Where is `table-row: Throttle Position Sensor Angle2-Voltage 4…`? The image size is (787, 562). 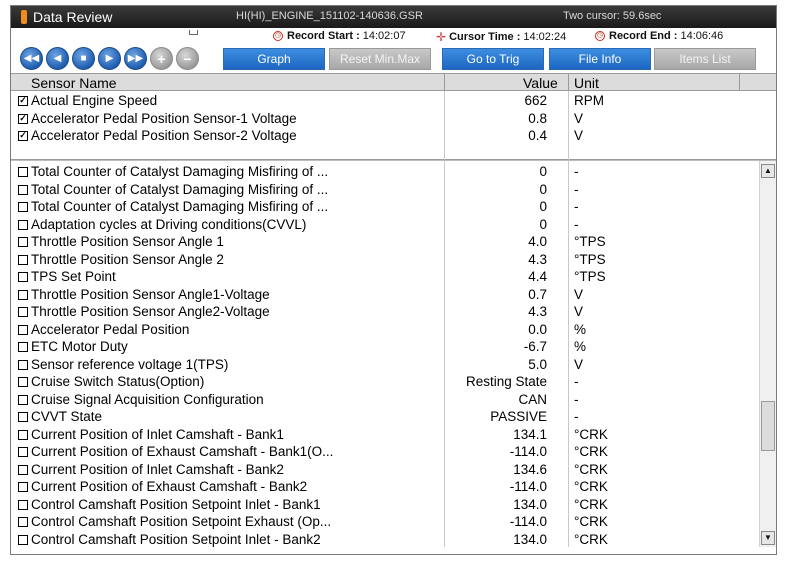 table-row: Throttle Position Sensor Angle2-Voltage 4… is located at coordinates (386, 312).